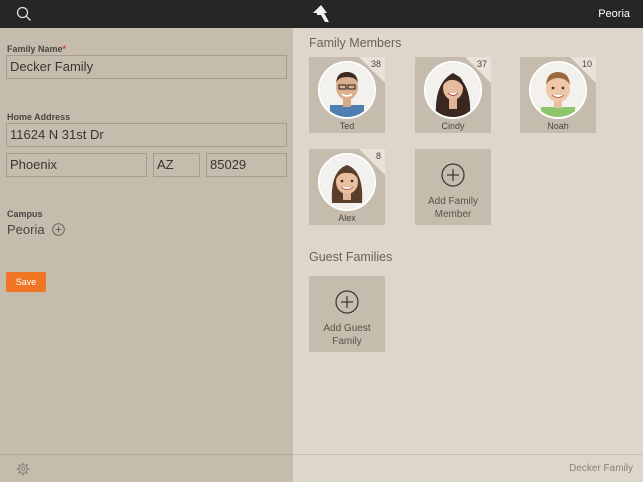  I want to click on member-tile-alex: 8 Alex, so click(347, 187).